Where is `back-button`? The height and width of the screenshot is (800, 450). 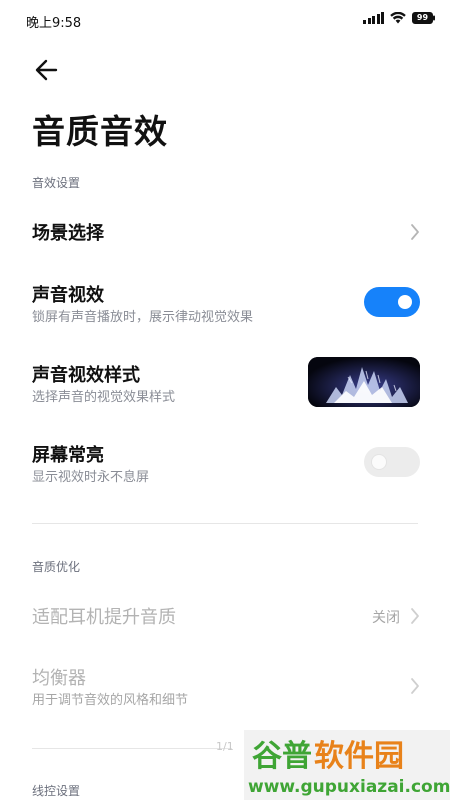 back-button is located at coordinates (47, 70).